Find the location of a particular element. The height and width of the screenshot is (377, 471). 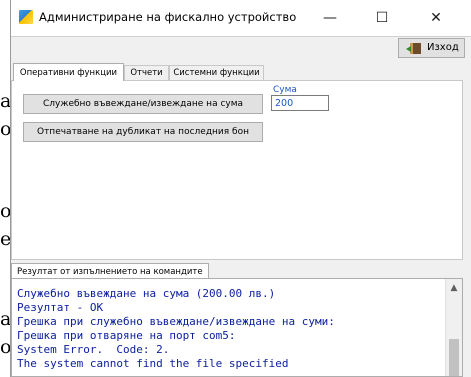

amount-input is located at coordinates (300, 103).